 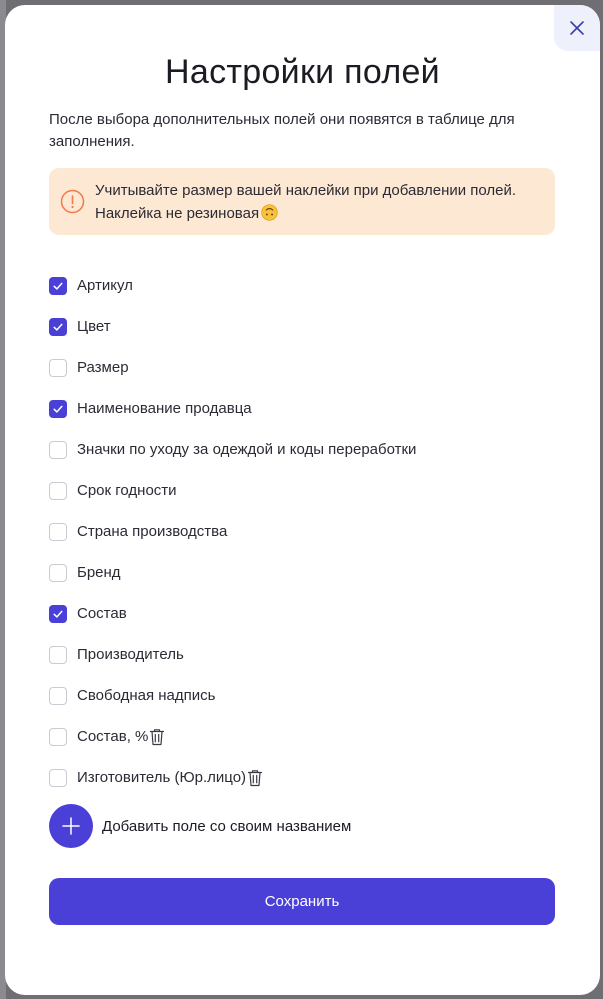 What do you see at coordinates (309, 367) in the screenshot?
I see `field-row: Размер` at bounding box center [309, 367].